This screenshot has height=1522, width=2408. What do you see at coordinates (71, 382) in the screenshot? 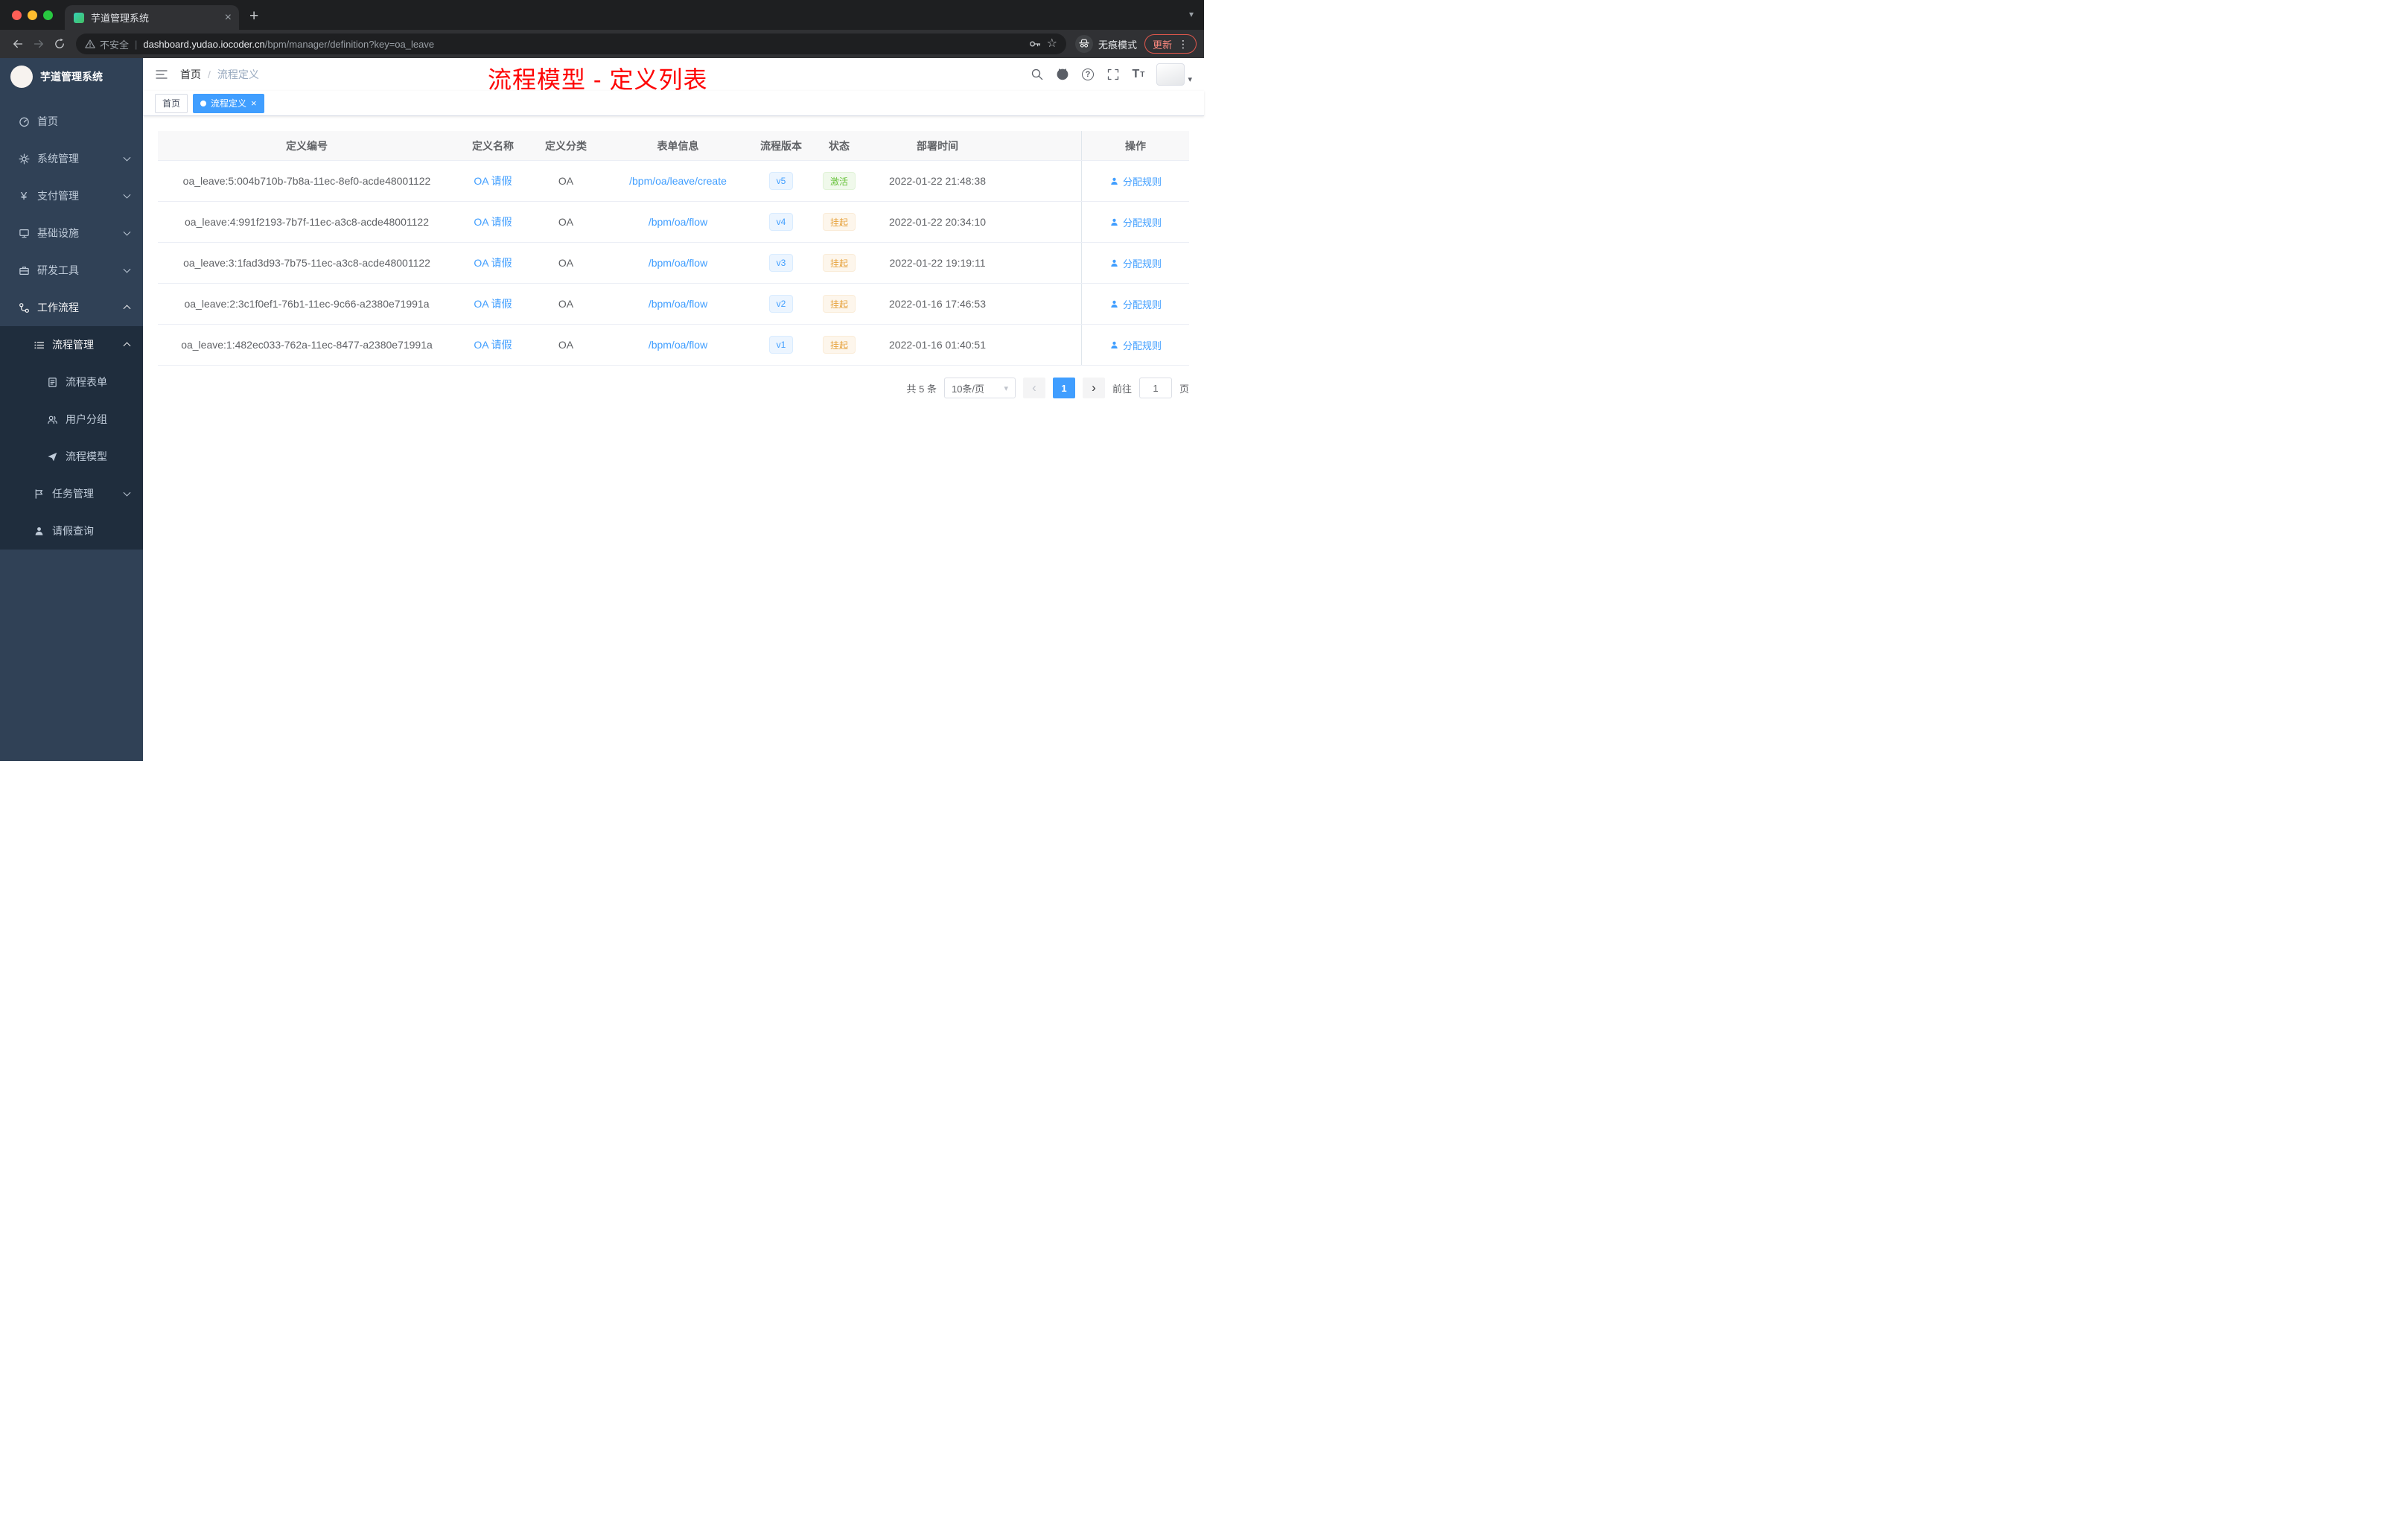
I see `sidebar-item-process-form: 流程表单` at bounding box center [71, 382].